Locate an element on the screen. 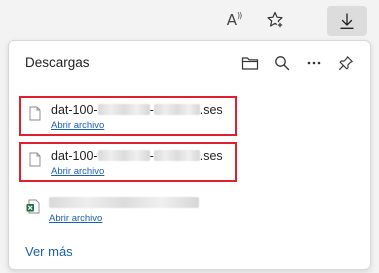 The image size is (379, 273). excel-file-icon is located at coordinates (33, 206).